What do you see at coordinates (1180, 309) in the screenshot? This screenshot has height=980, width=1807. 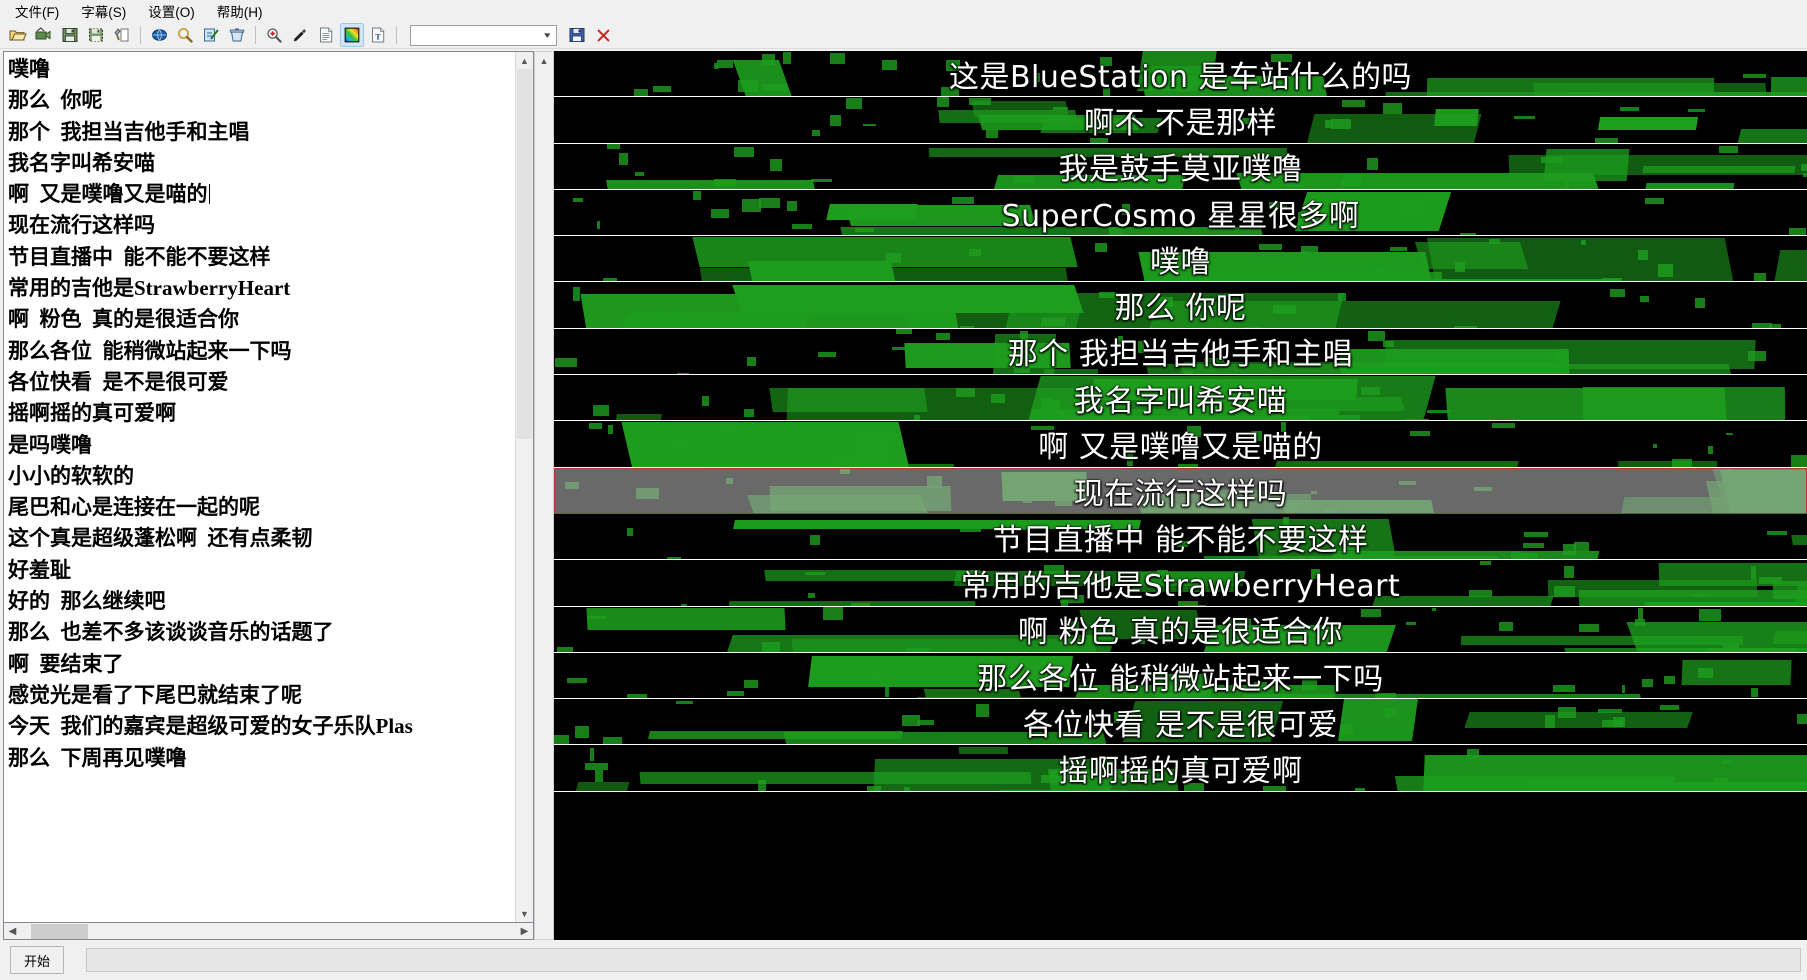 I see `video-row-caption: 那么 你呢` at bounding box center [1180, 309].